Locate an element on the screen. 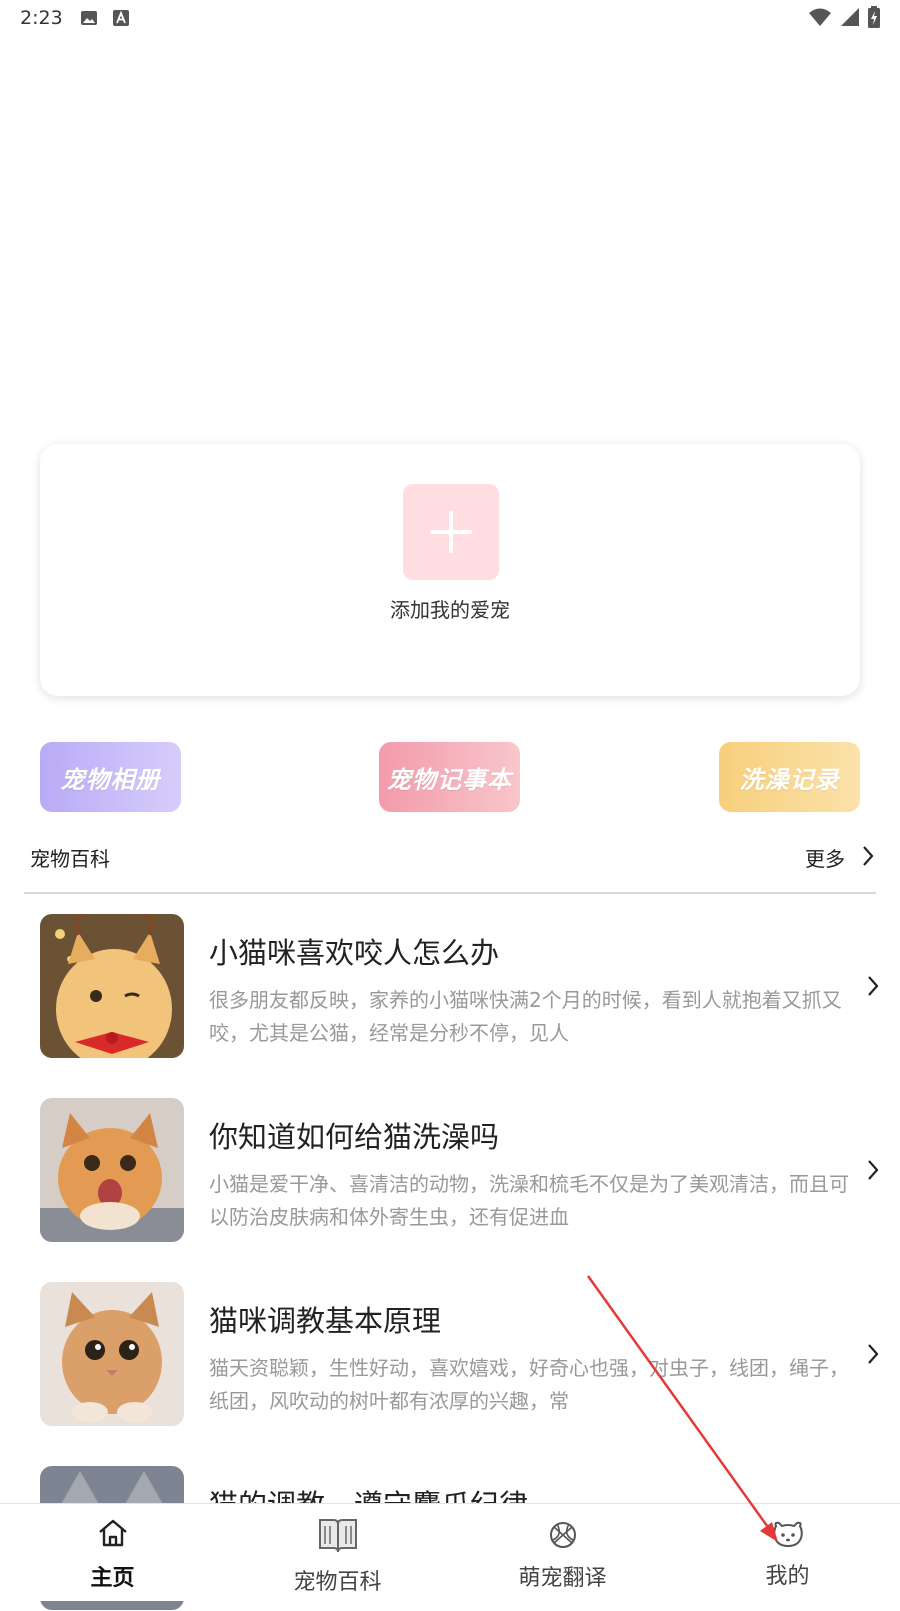 The image size is (900, 1611). nav-pet-wiki: 宠物百科 is located at coordinates (337, 1552).